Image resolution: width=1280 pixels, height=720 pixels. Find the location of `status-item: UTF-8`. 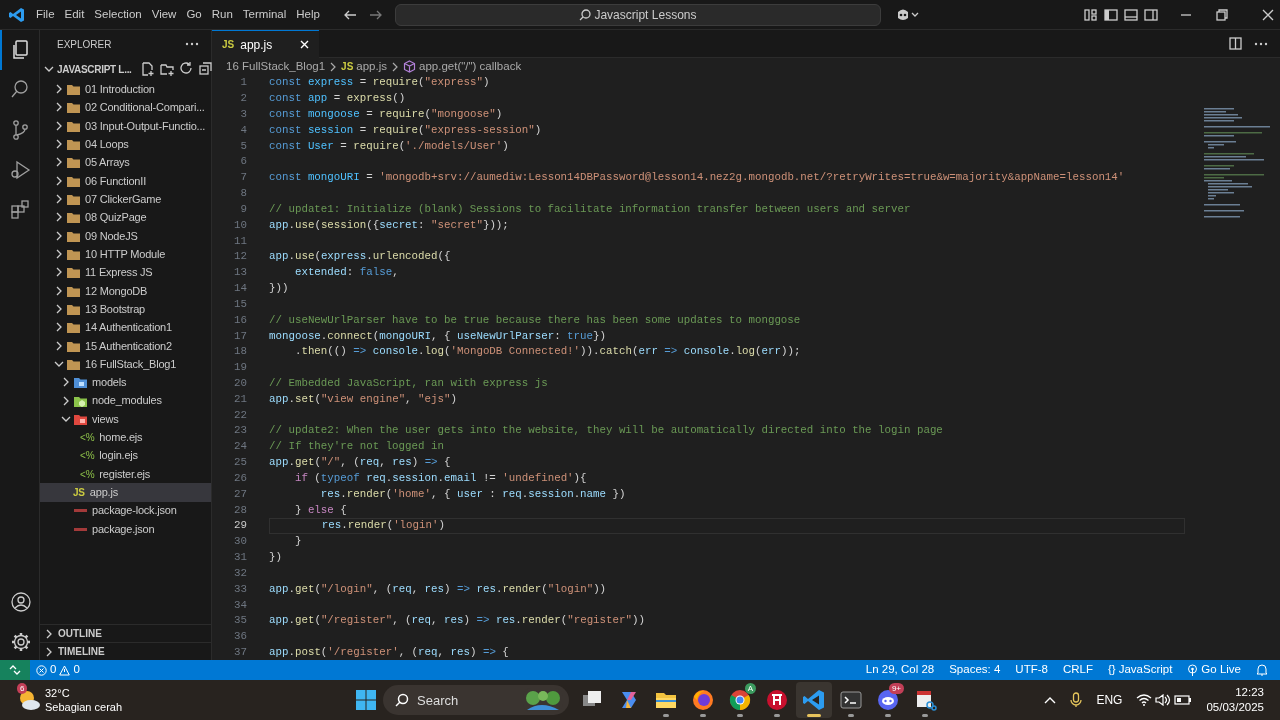

status-item: UTF-8 is located at coordinates (1031, 670).